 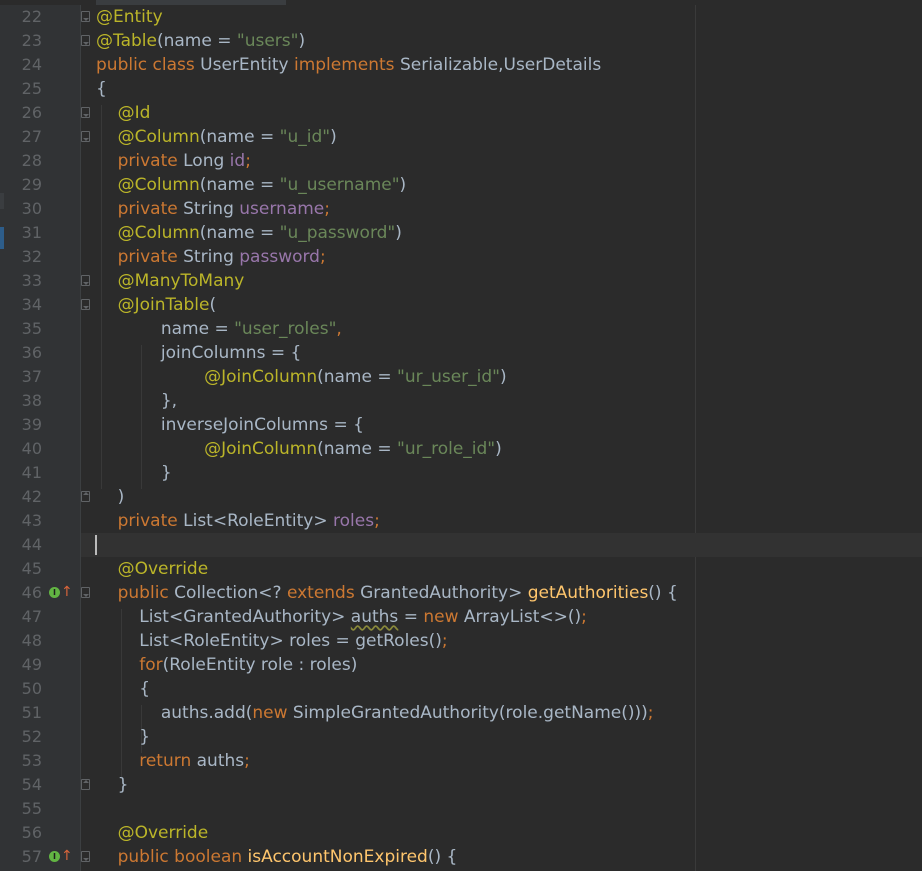 What do you see at coordinates (219, 329) in the screenshot?
I see `code-text: name = "user_roles",` at bounding box center [219, 329].